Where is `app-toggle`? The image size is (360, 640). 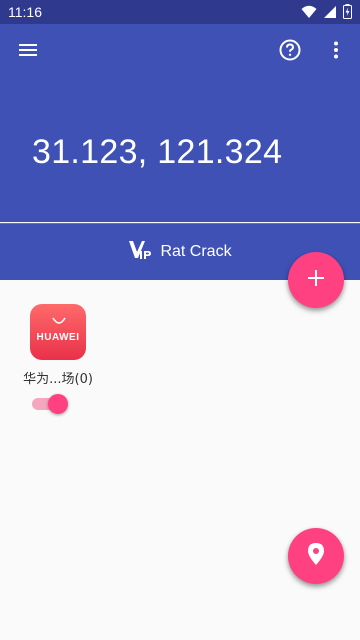
app-toggle is located at coordinates (48, 403).